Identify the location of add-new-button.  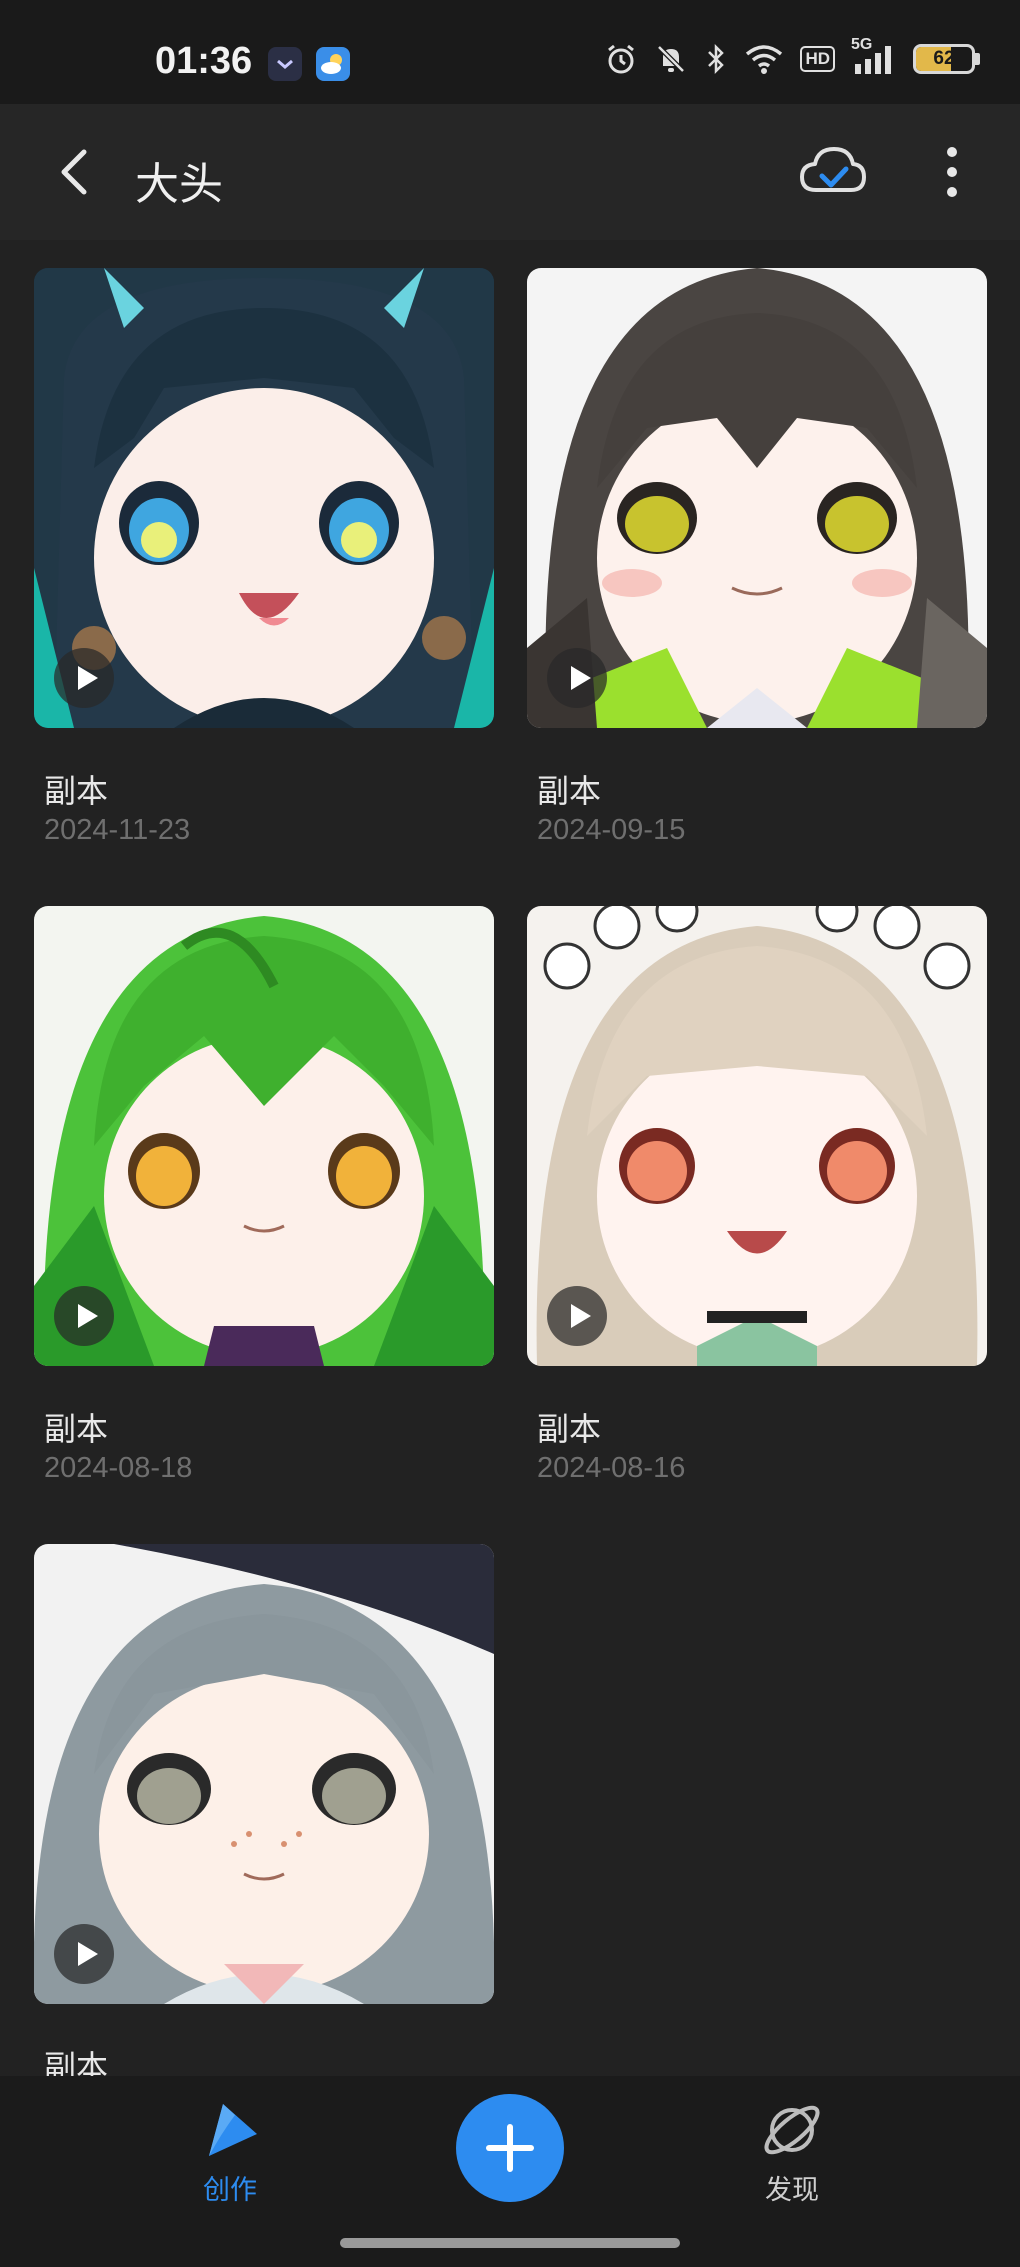
(510, 2148).